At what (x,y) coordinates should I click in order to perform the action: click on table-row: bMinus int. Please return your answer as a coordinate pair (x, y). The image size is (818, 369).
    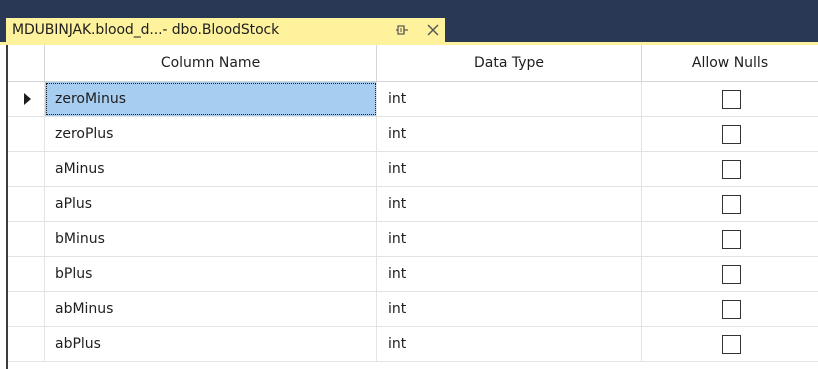
    Looking at the image, I should click on (413, 239).